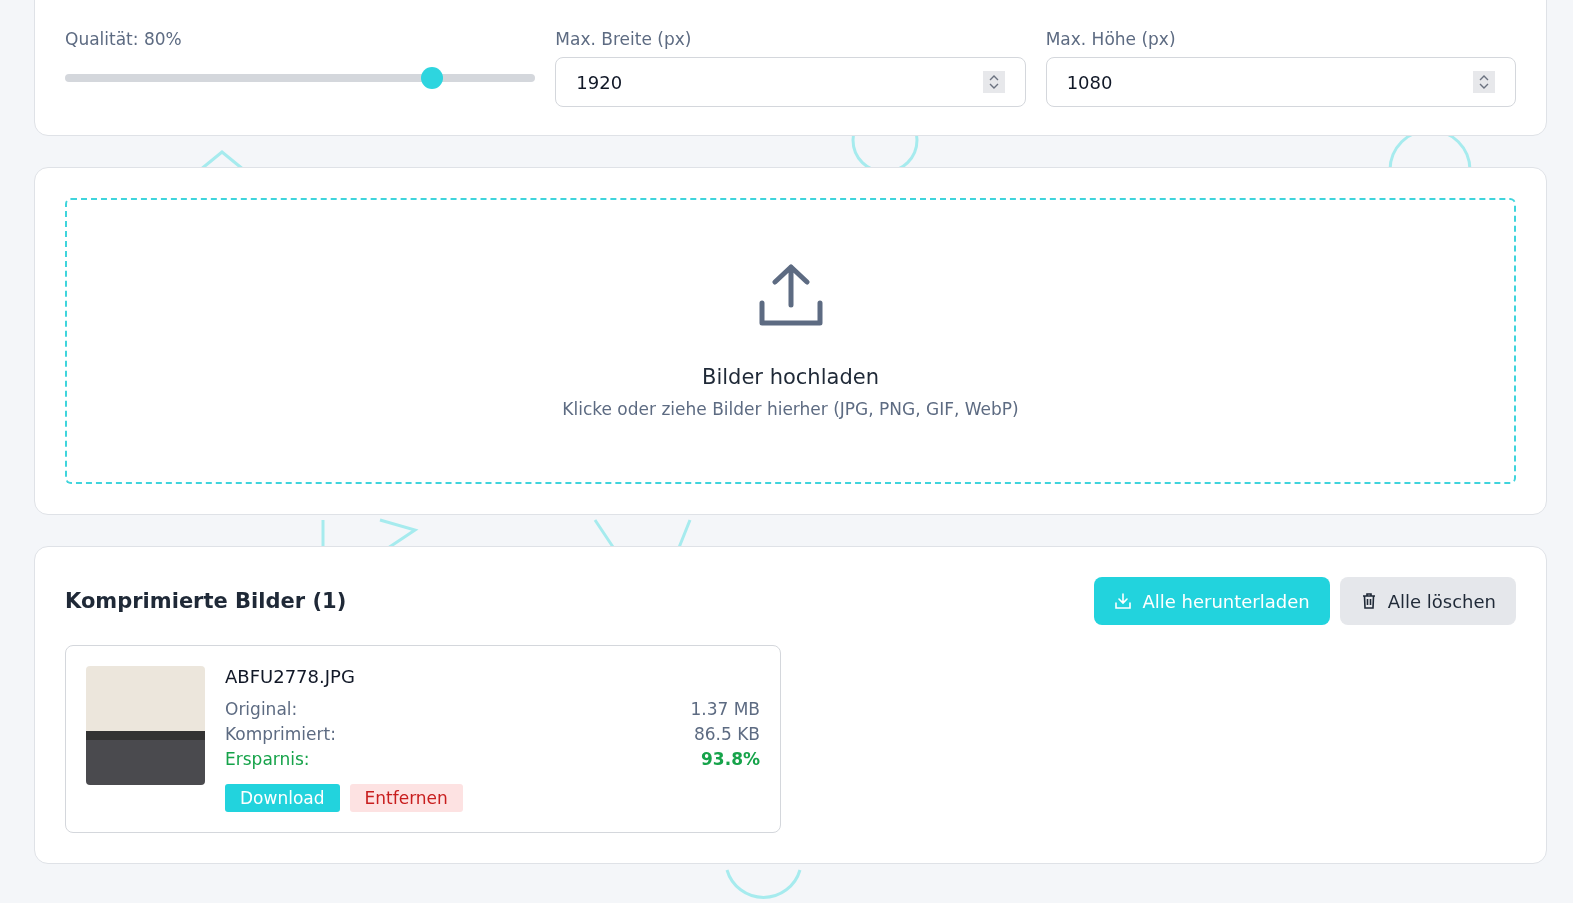  What do you see at coordinates (1280, 82) in the screenshot?
I see `number-field: 1080` at bounding box center [1280, 82].